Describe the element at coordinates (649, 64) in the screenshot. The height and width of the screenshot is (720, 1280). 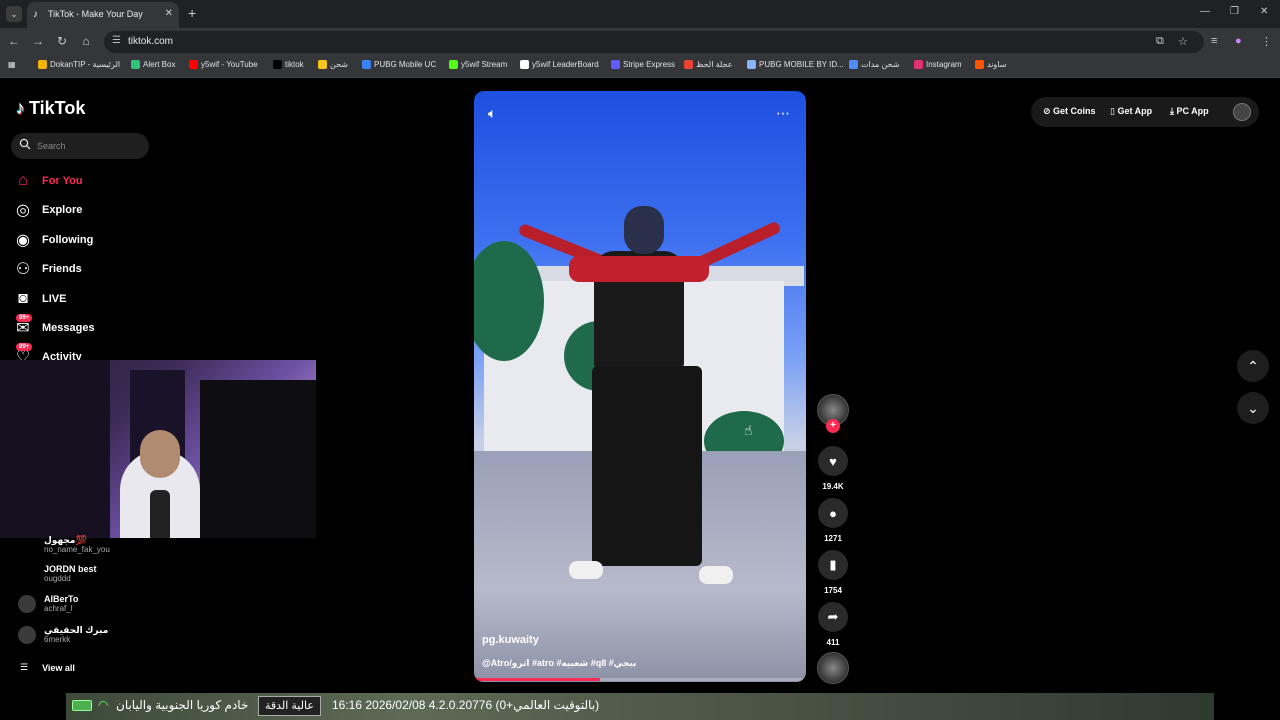
I see `bookmark-label: Stripe Express` at that location.